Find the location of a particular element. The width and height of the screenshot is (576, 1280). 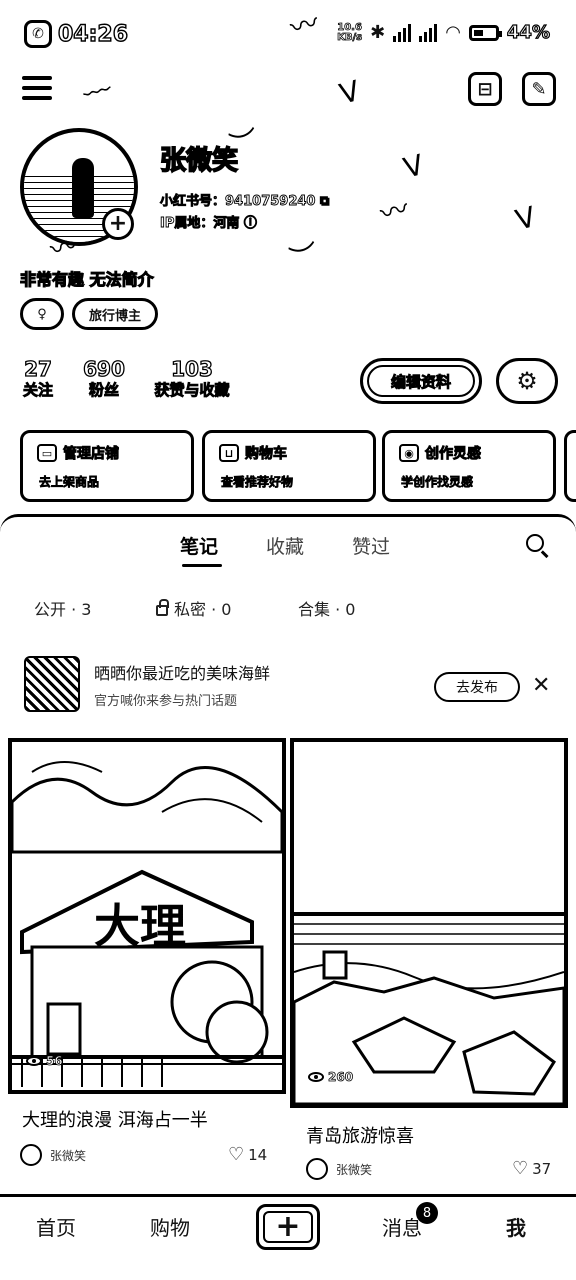

battery-percent: 44% is located at coordinates (528, 32).